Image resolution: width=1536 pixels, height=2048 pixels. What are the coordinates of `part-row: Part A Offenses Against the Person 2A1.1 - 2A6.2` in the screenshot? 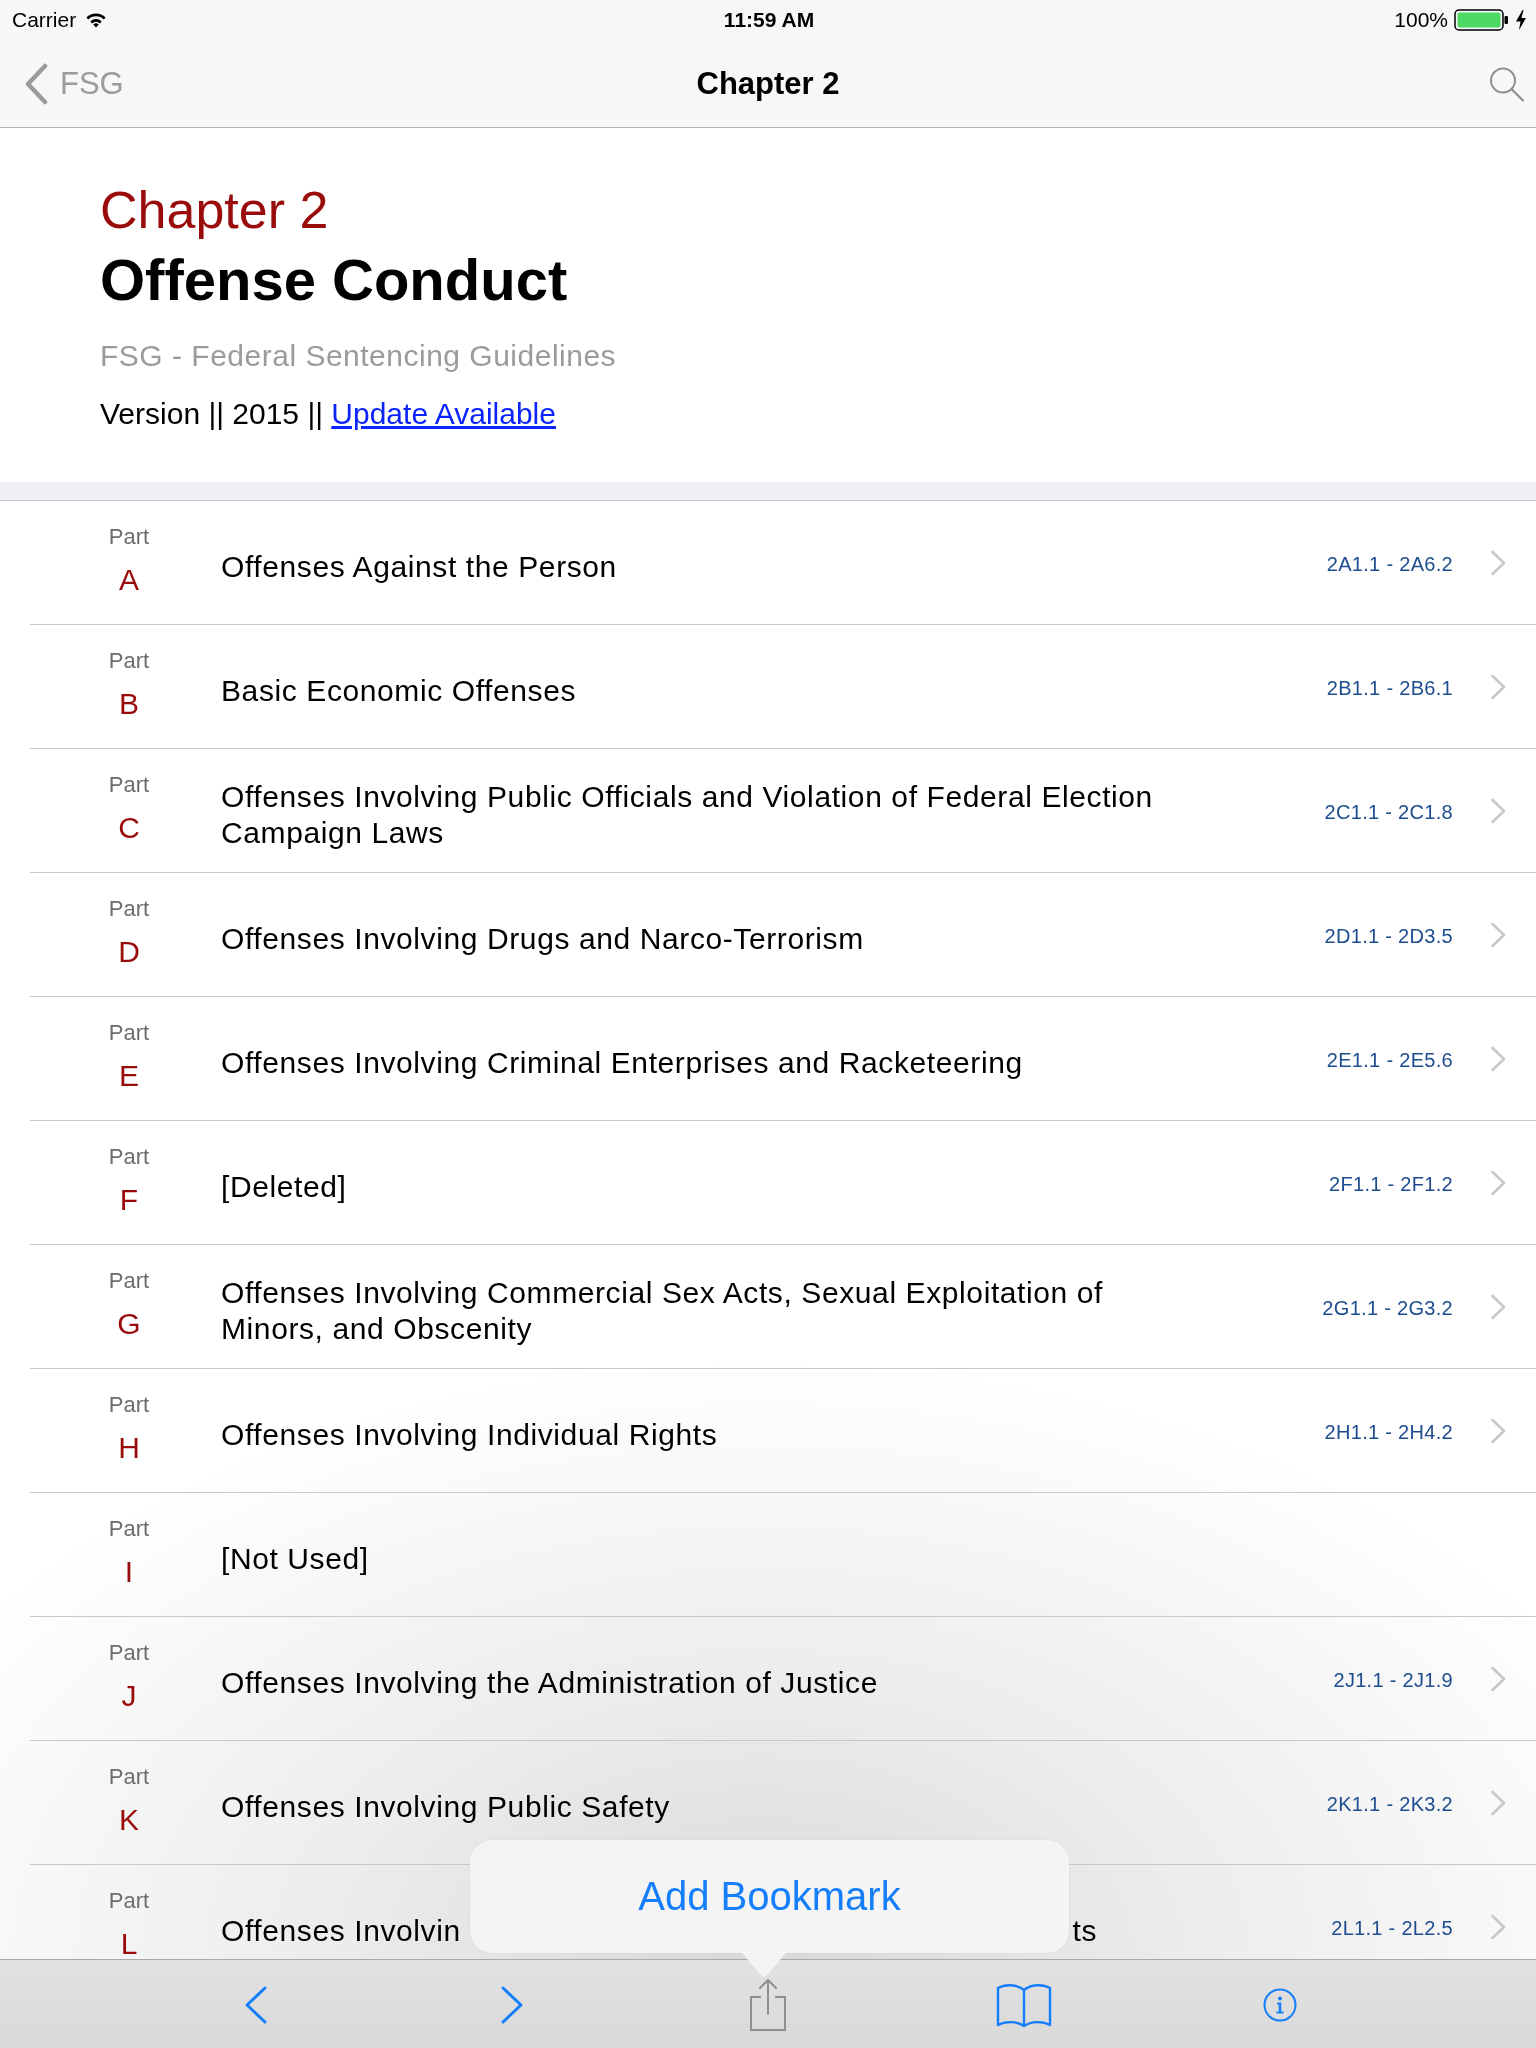 It's located at (783, 563).